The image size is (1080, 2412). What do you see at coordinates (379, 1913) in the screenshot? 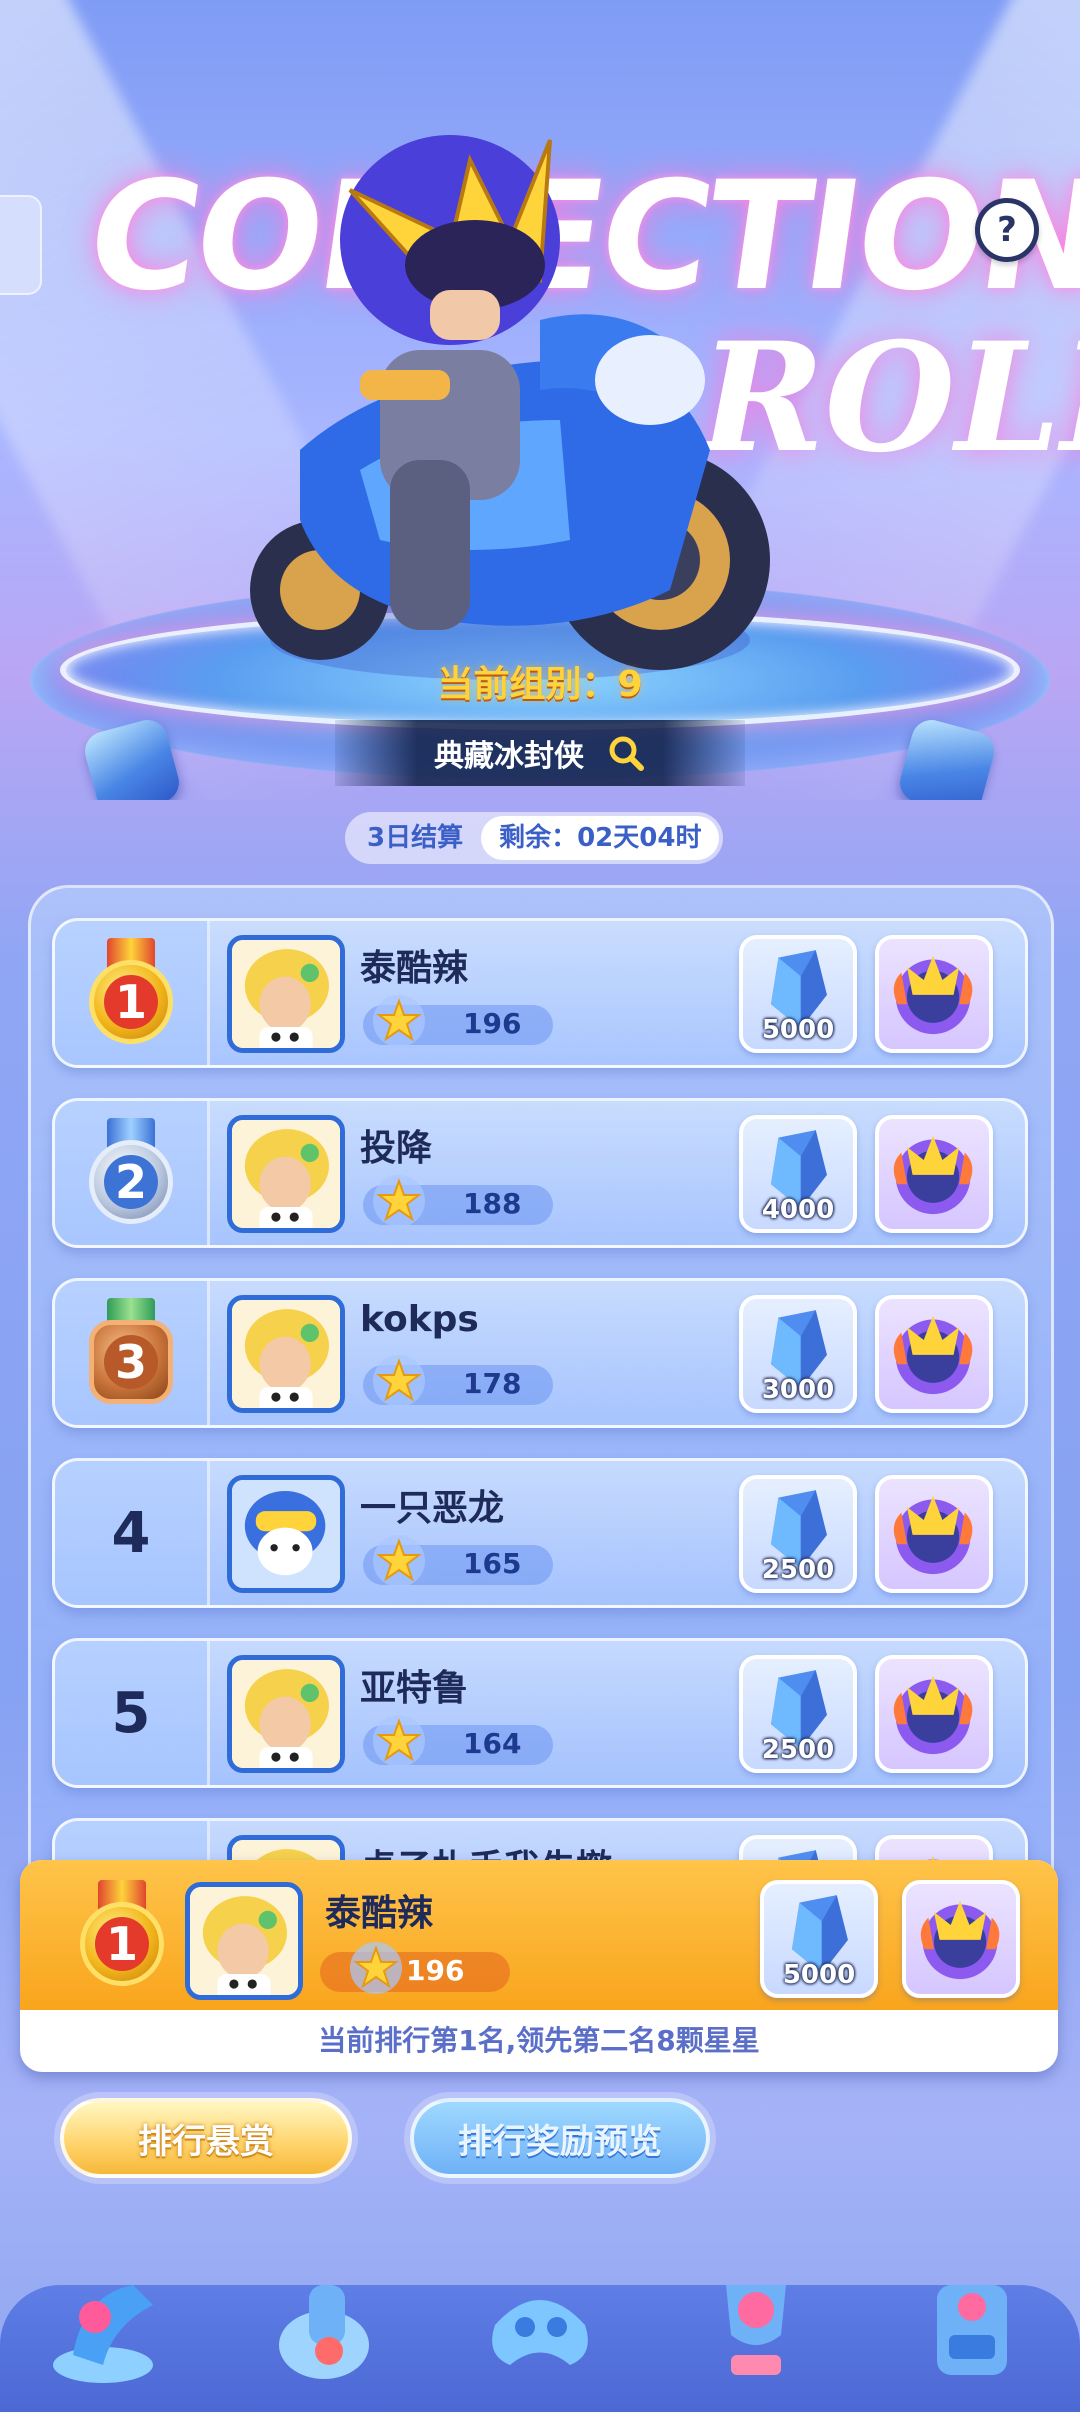
I see `my-player-name: 泰酷辣` at bounding box center [379, 1913].